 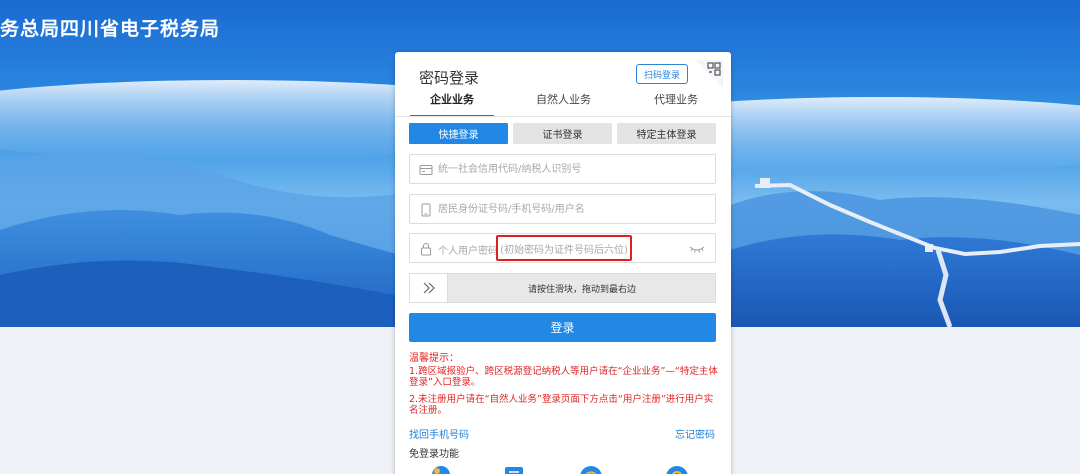 I want to click on user-id-field, so click(x=562, y=209).